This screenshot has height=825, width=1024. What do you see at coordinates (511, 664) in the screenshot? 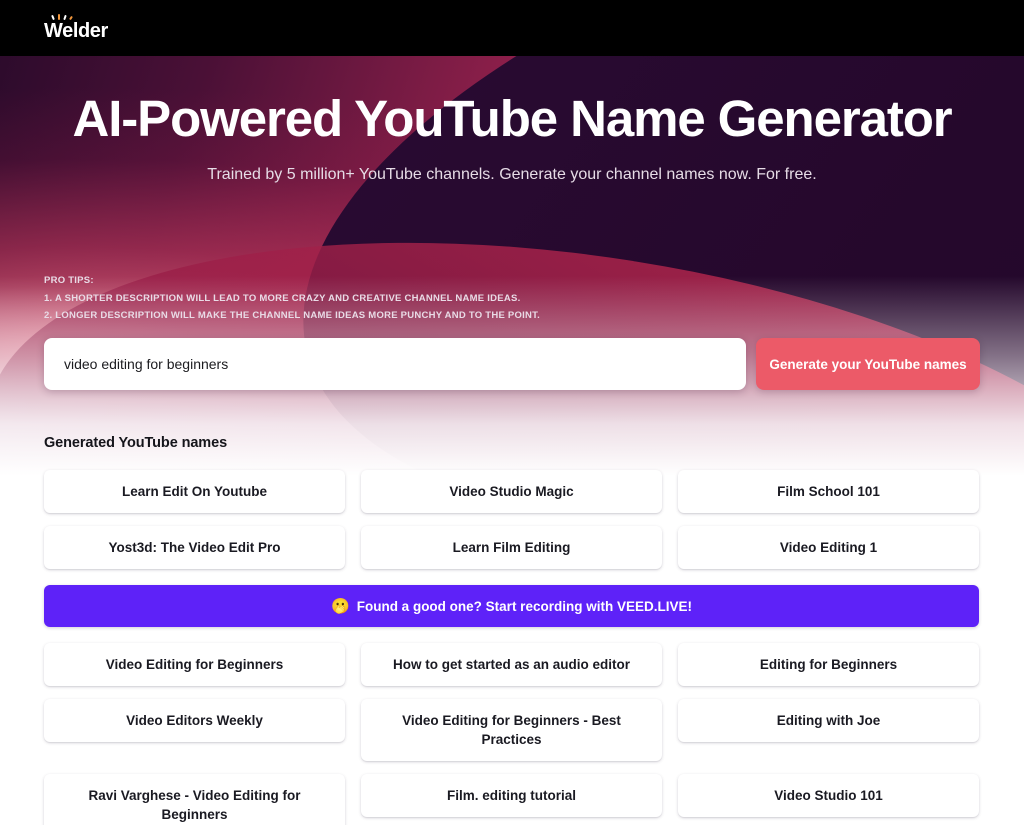
I see `generated-name-card: How to get started as an audio editor` at bounding box center [511, 664].